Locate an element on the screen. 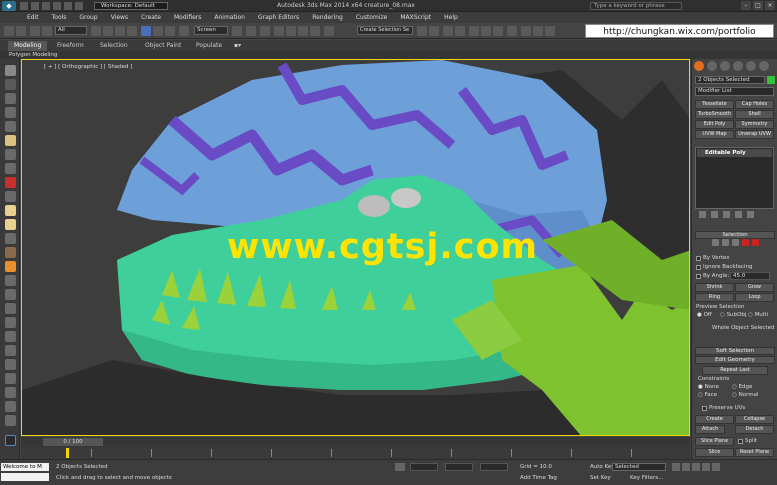 This screenshot has width=777, height=485. tab-populate: Populate is located at coordinates (209, 46).